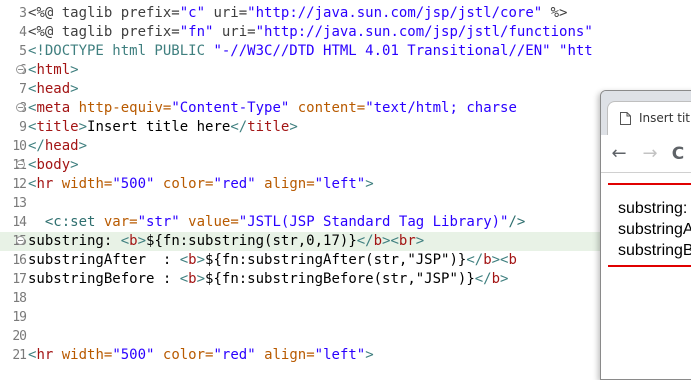  Describe the element at coordinates (23, 89) in the screenshot. I see `line-number: 7` at that location.